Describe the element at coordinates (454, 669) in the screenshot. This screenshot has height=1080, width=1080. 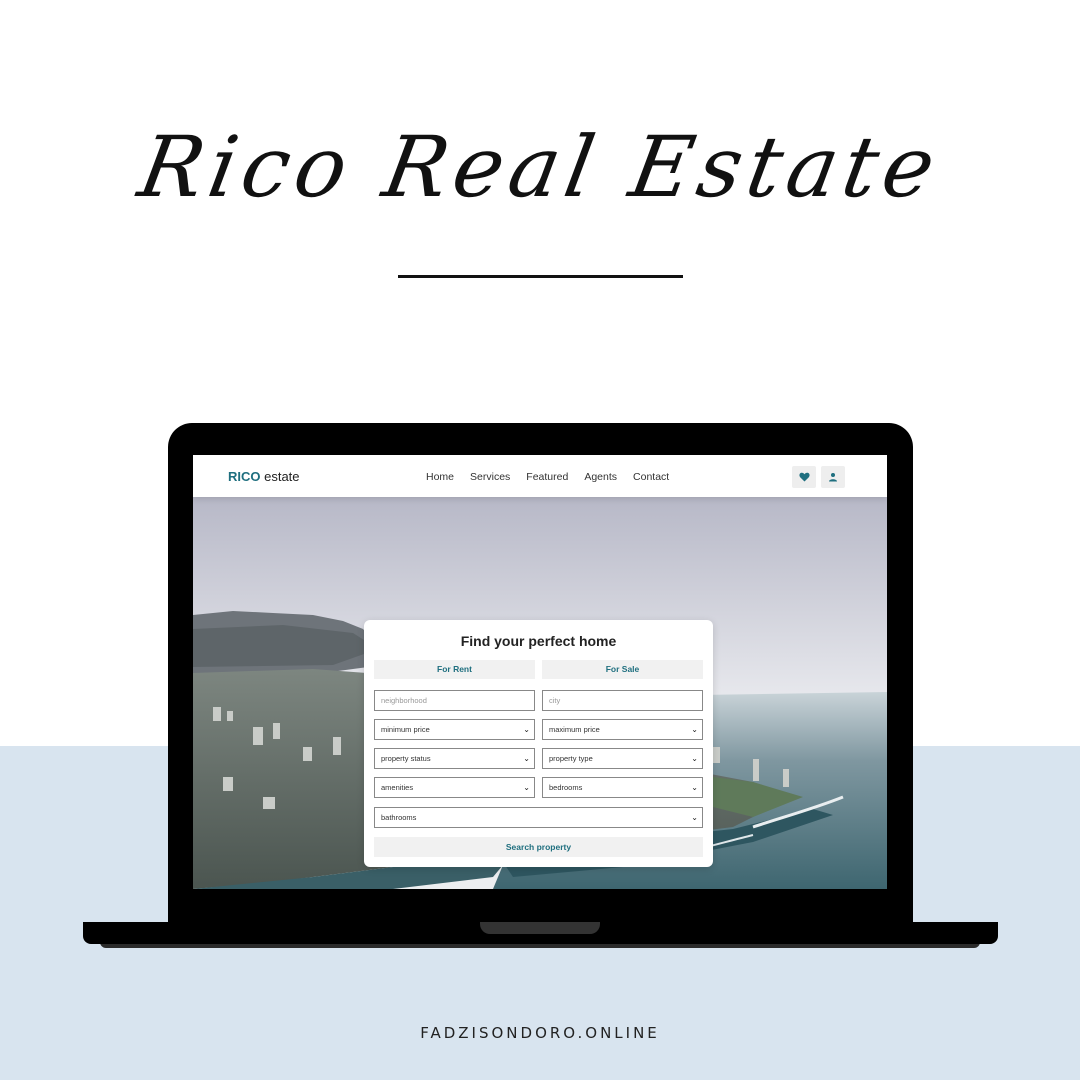
I see `tab-for-rent: For Rent` at that location.